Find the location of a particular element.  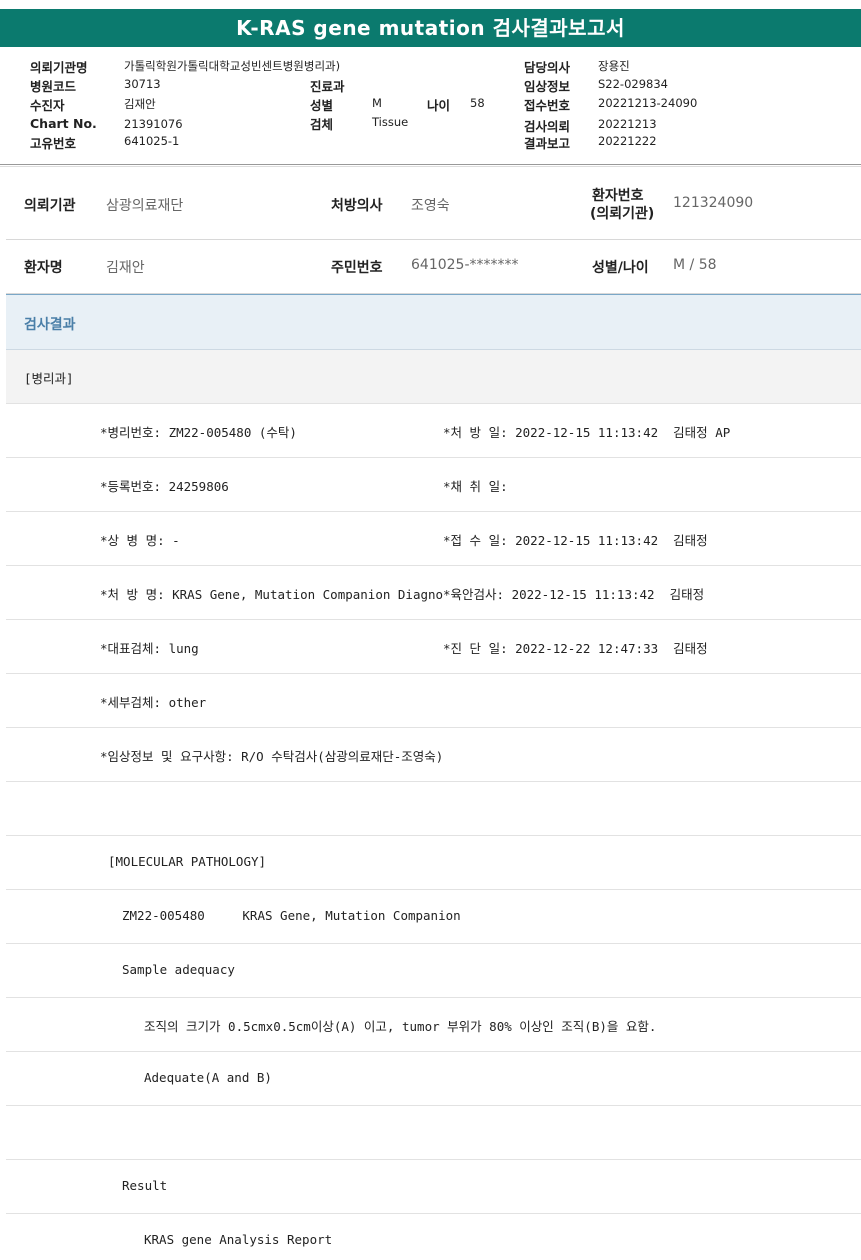

header-value-unique-no: 641025-1 is located at coordinates (152, 141).